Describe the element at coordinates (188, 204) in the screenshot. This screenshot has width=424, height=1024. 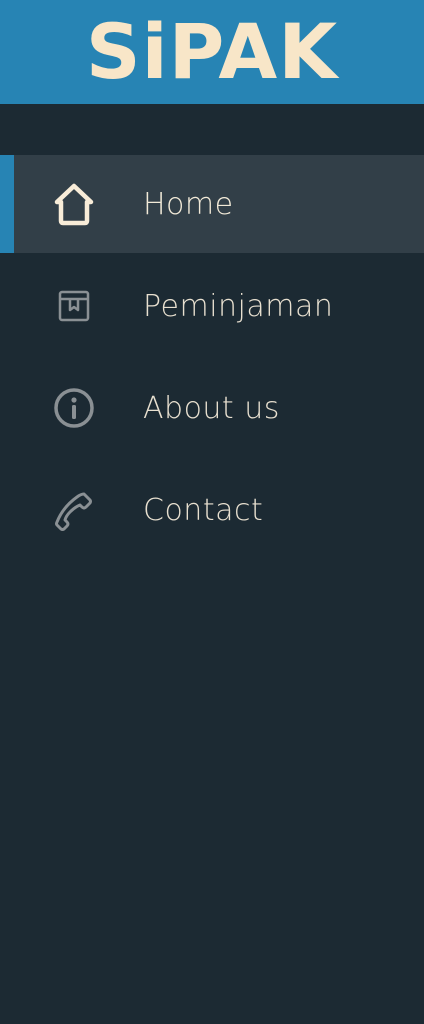
I see `sidebar-item-label: Home` at that location.